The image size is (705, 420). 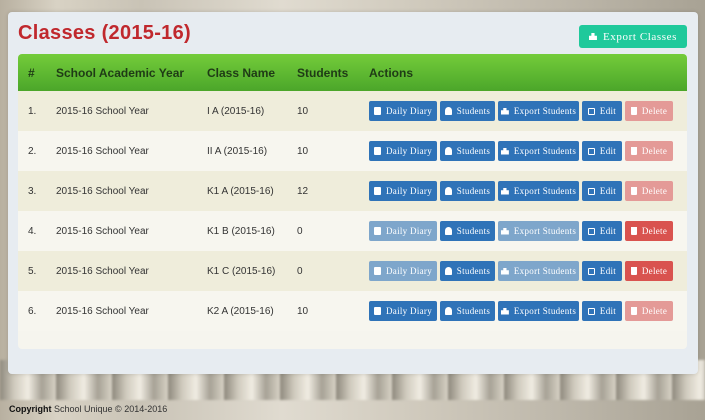 What do you see at coordinates (391, 72) in the screenshot?
I see `column-header-actions: Actions` at bounding box center [391, 72].